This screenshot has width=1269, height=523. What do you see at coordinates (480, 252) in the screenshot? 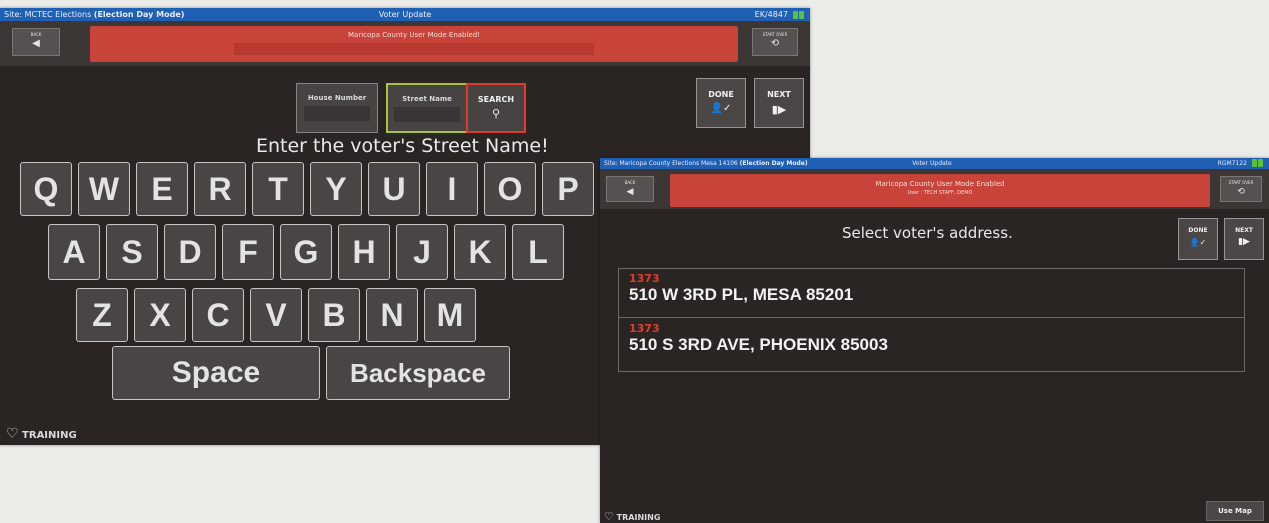
I see `key-k: K` at bounding box center [480, 252].